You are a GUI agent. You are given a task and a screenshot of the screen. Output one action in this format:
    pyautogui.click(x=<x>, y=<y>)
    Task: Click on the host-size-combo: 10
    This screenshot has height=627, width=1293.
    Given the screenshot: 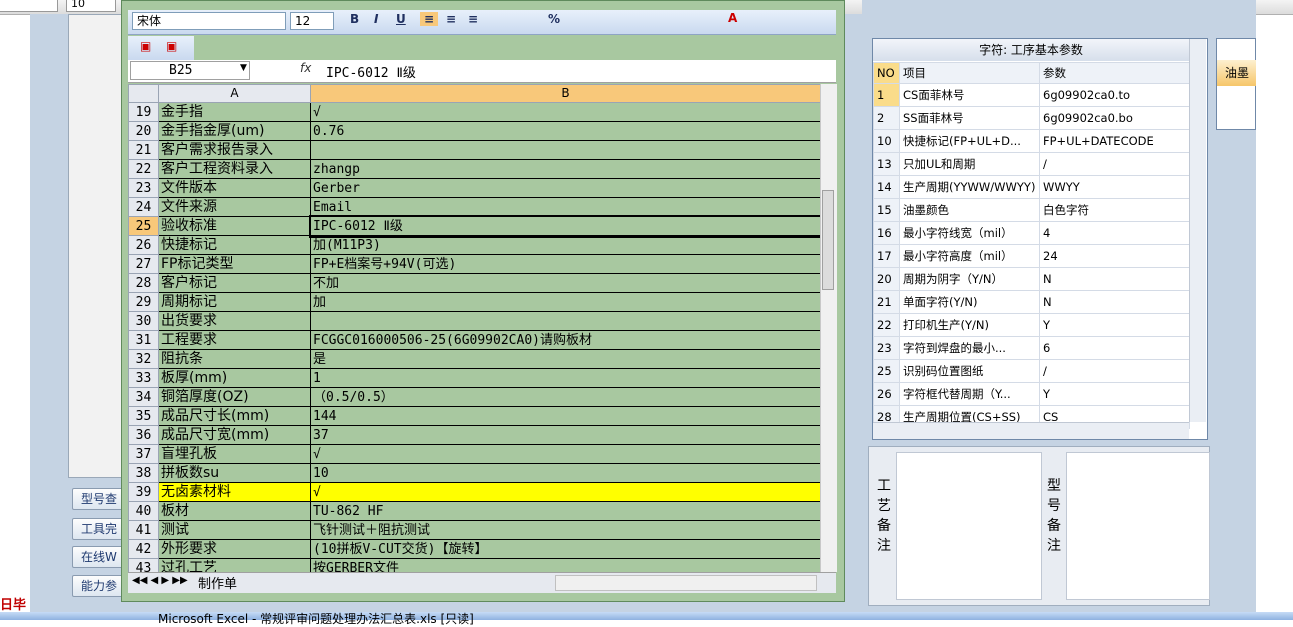 What is the action you would take?
    pyautogui.click(x=91, y=6)
    